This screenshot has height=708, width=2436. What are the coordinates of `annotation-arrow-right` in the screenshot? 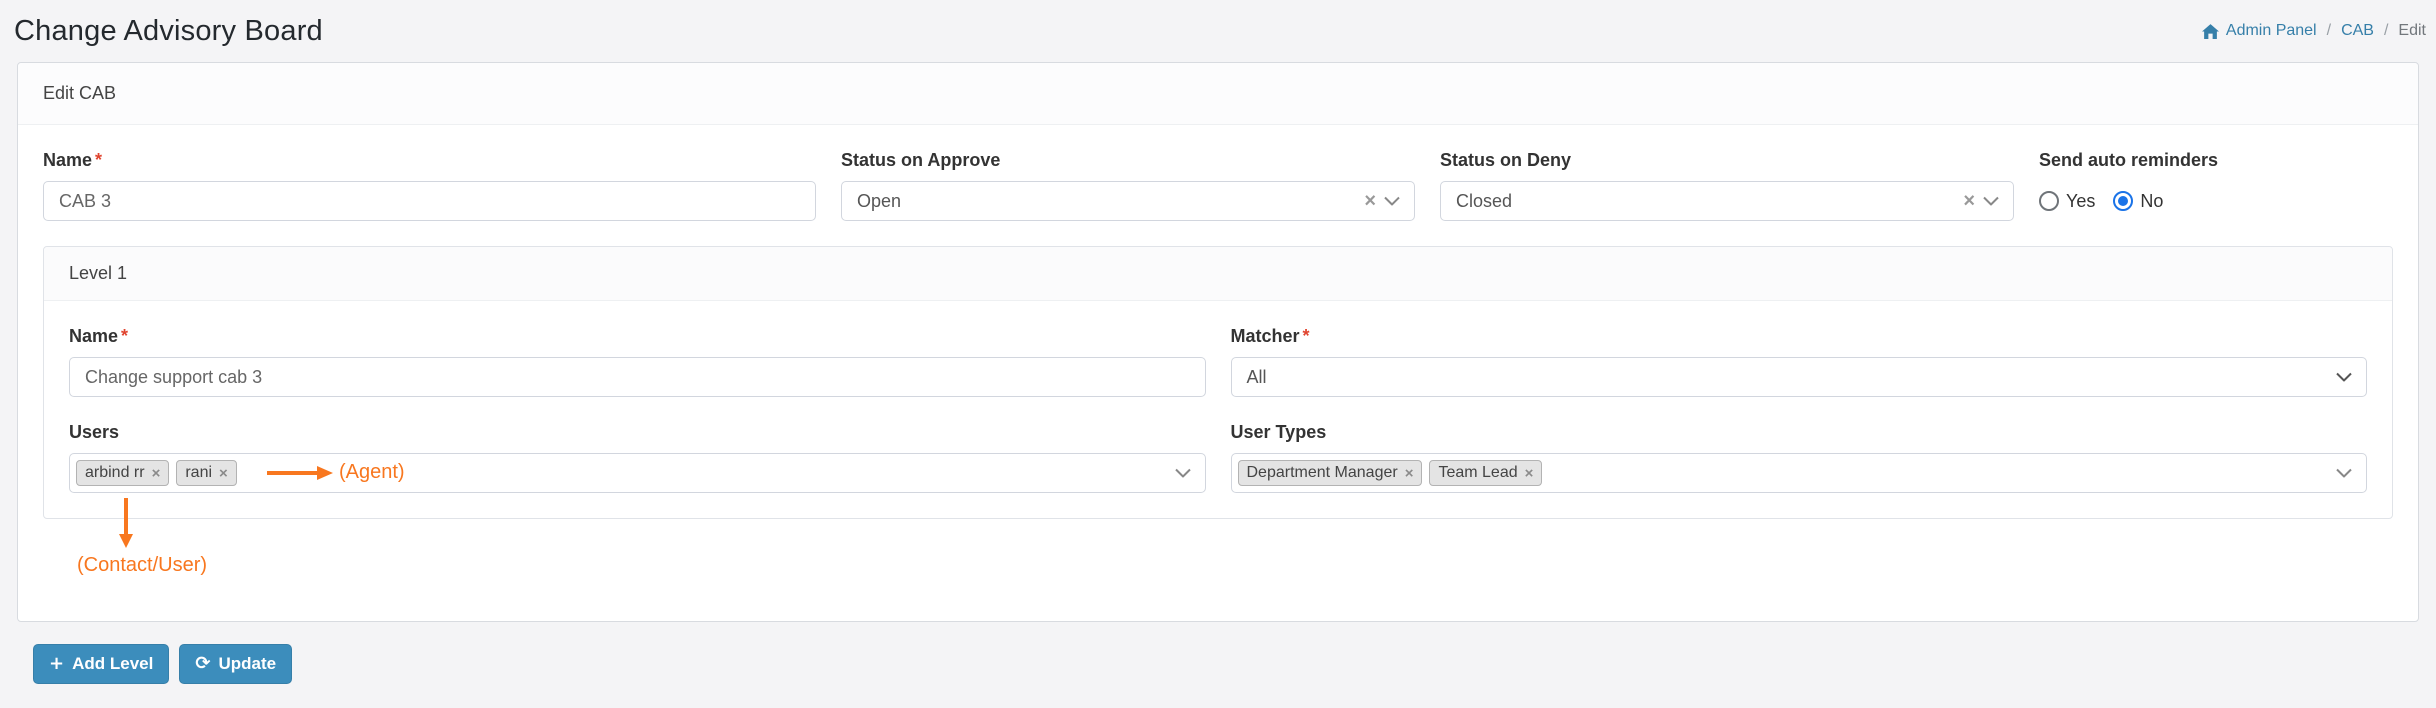 It's located at (300, 473).